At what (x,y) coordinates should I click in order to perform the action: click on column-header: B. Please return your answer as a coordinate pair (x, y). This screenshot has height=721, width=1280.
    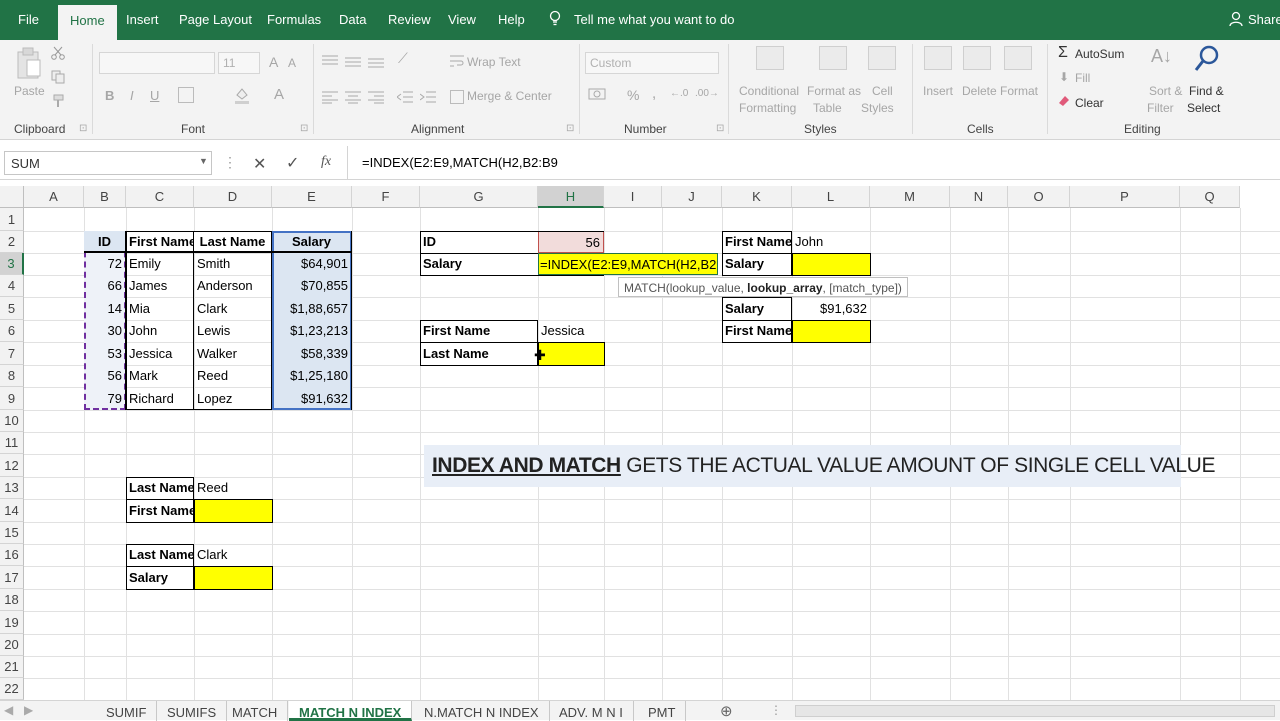
    Looking at the image, I should click on (105, 197).